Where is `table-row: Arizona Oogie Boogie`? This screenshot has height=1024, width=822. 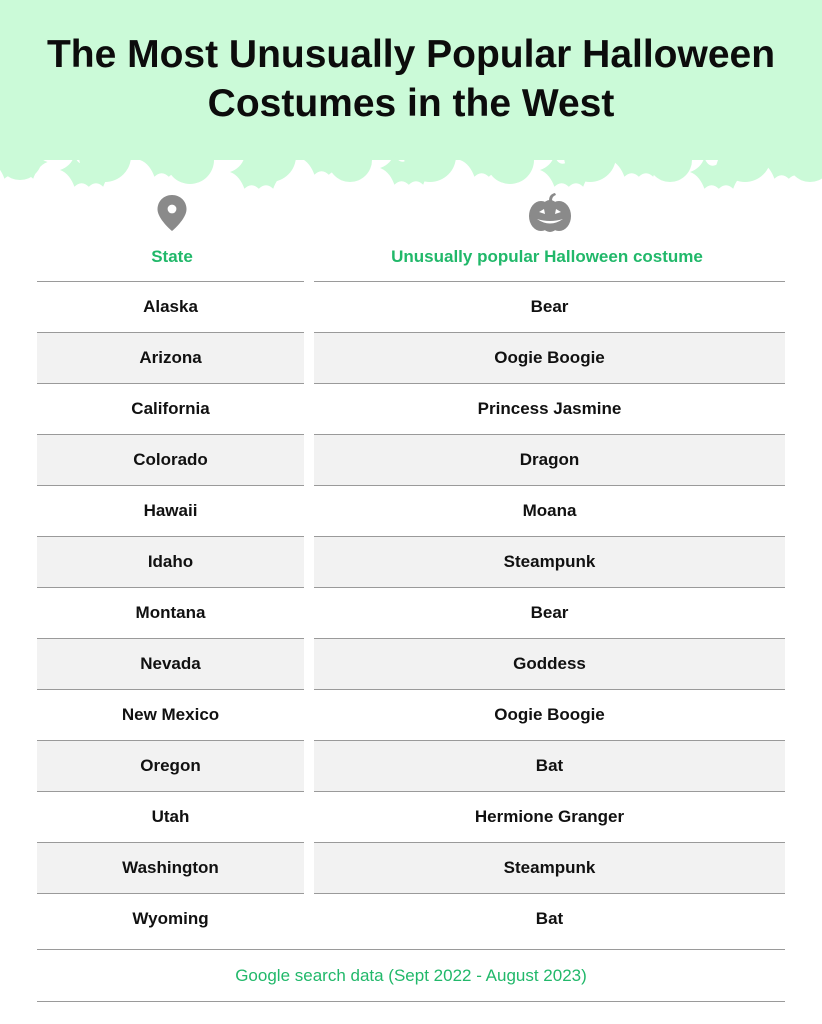
table-row: Arizona Oogie Boogie is located at coordinates (411, 357).